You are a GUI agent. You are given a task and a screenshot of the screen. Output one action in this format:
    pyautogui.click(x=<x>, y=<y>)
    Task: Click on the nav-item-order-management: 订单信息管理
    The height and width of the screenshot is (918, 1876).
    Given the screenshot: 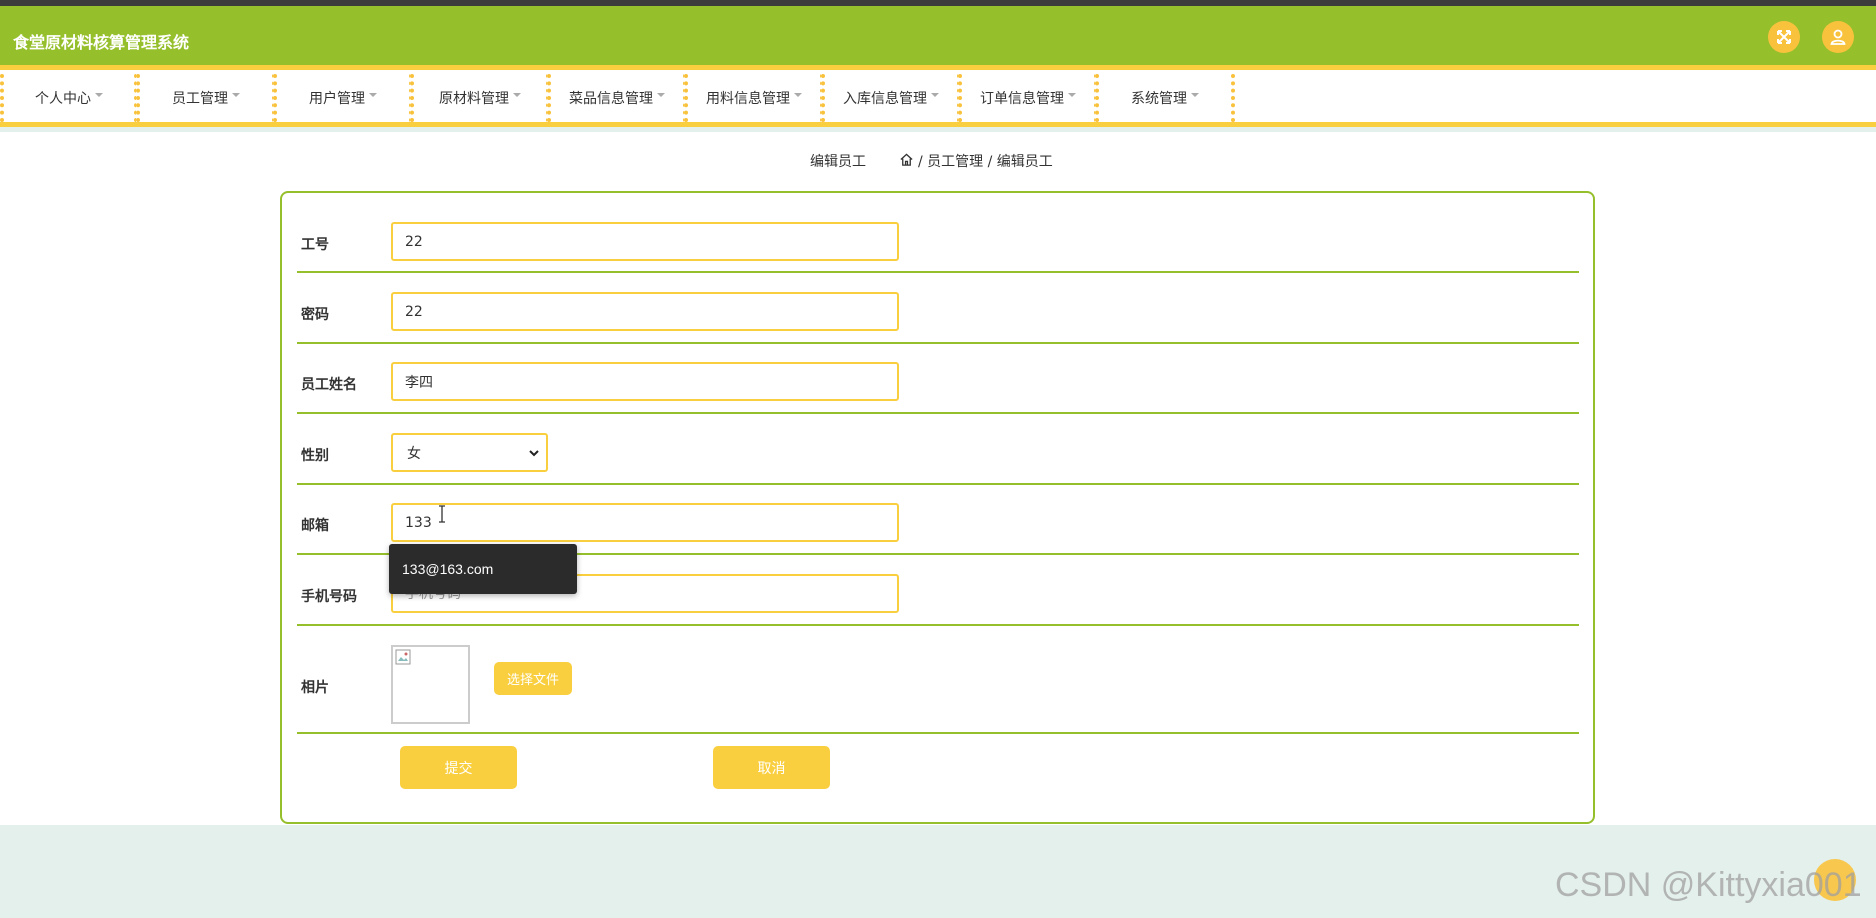 What is the action you would take?
    pyautogui.click(x=1028, y=98)
    